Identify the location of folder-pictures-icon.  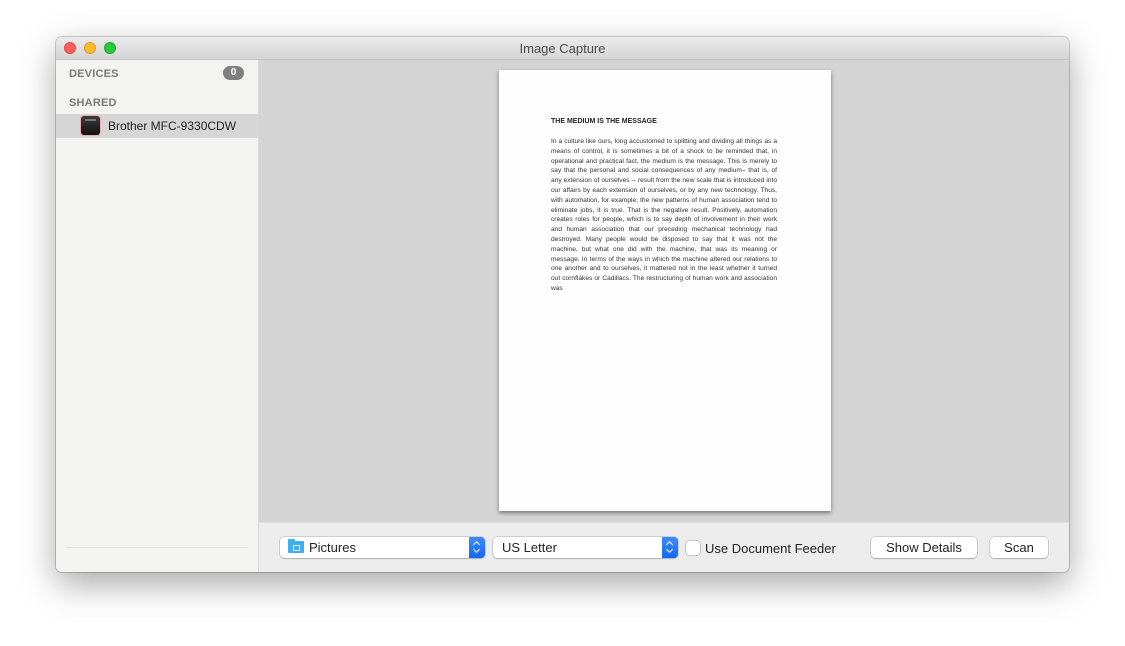
(296, 546).